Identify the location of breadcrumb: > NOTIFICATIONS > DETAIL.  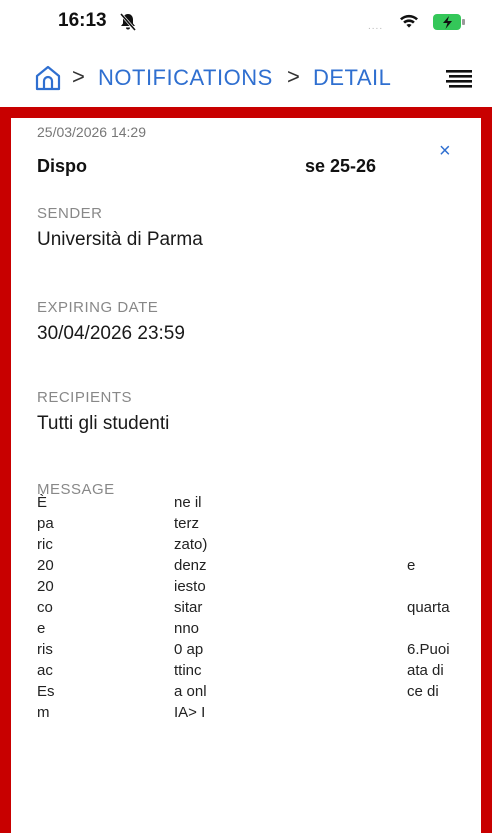
(246, 80).